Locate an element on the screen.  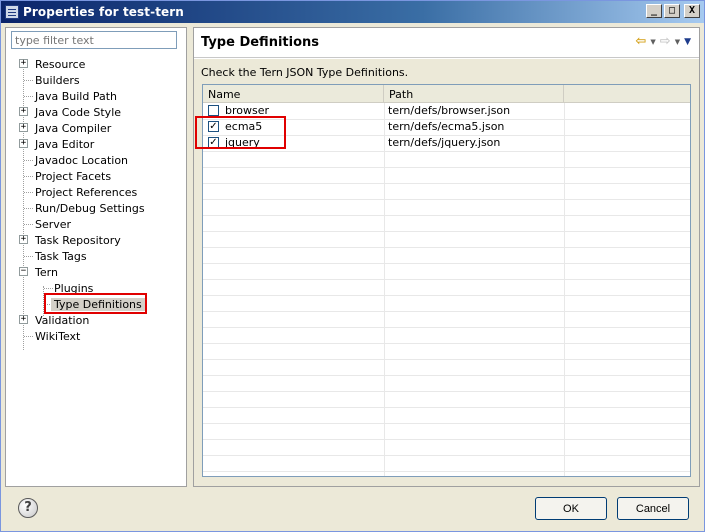
close-button: X is located at coordinates (692, 11).